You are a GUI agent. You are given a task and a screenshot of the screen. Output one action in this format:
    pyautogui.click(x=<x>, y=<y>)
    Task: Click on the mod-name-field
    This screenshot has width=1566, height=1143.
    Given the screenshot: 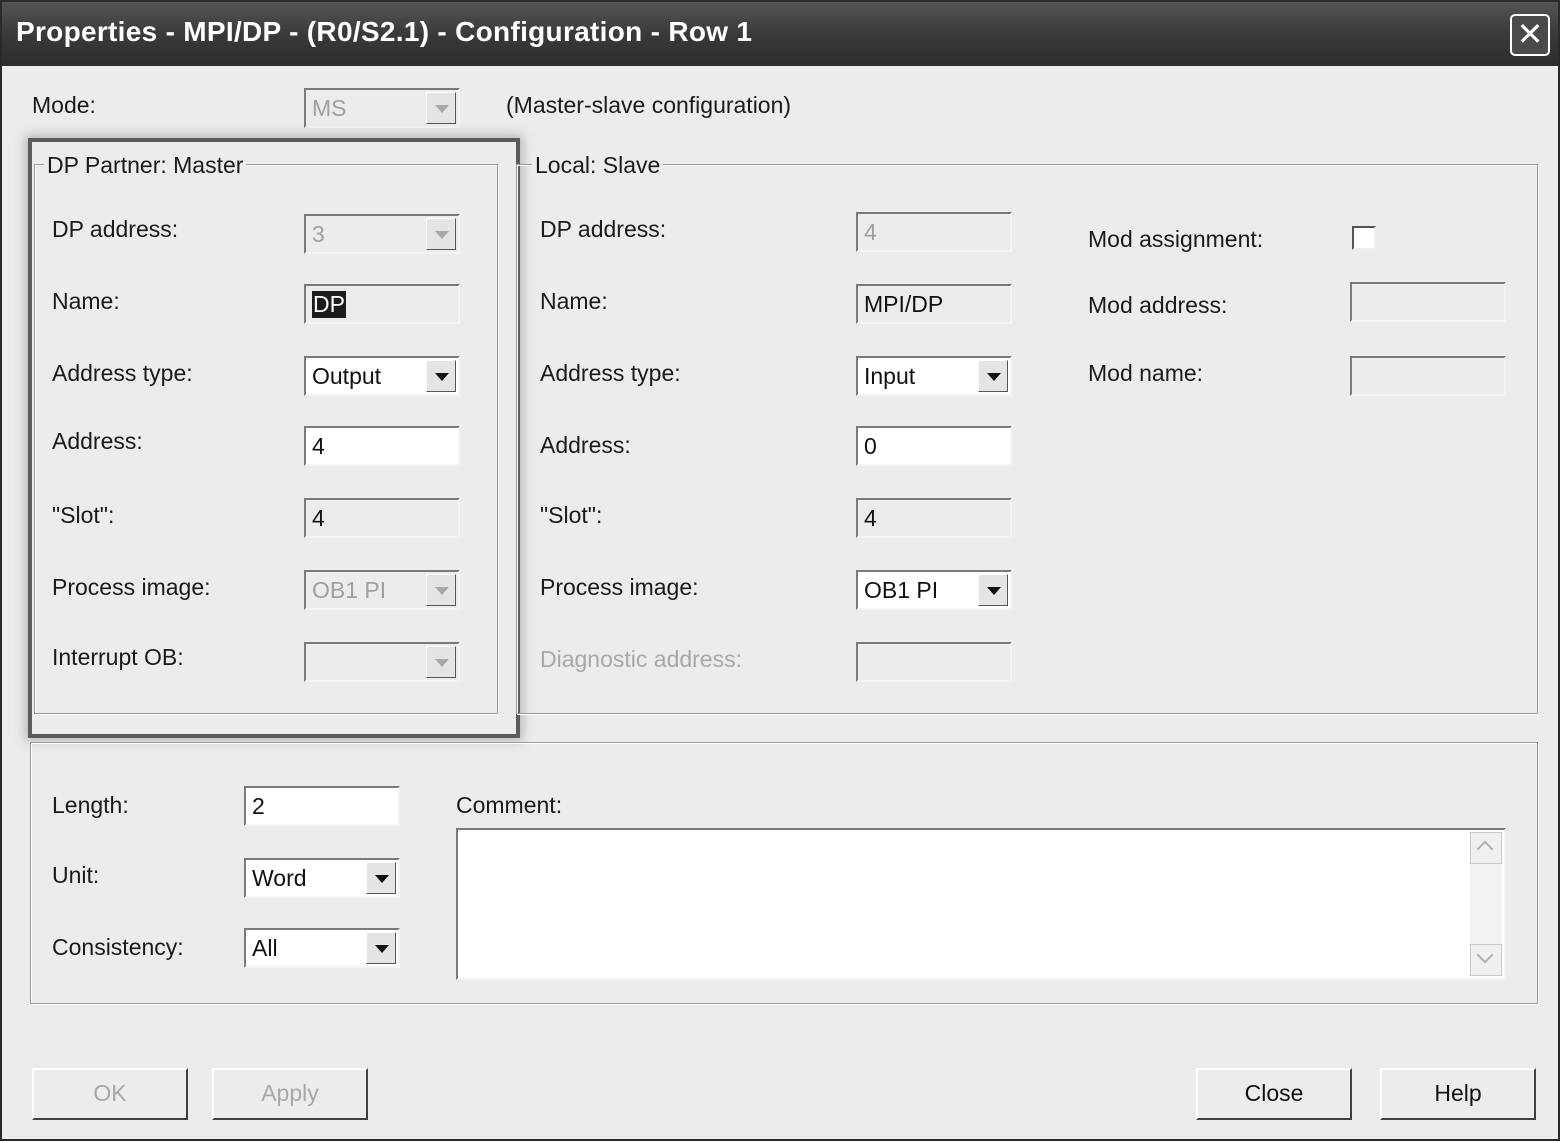 What is the action you would take?
    pyautogui.click(x=1428, y=376)
    